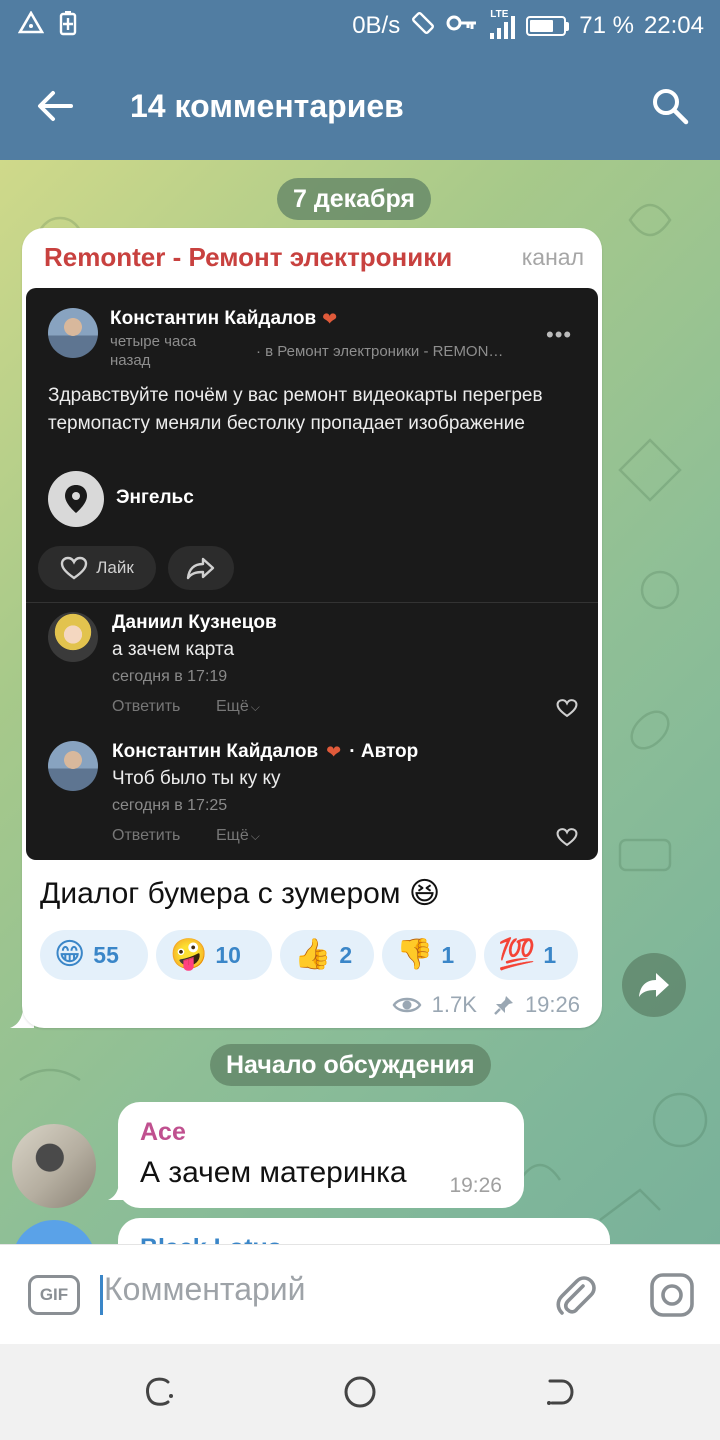  Describe the element at coordinates (31, 25) in the screenshot. I see `upload-triangle-icon` at that location.